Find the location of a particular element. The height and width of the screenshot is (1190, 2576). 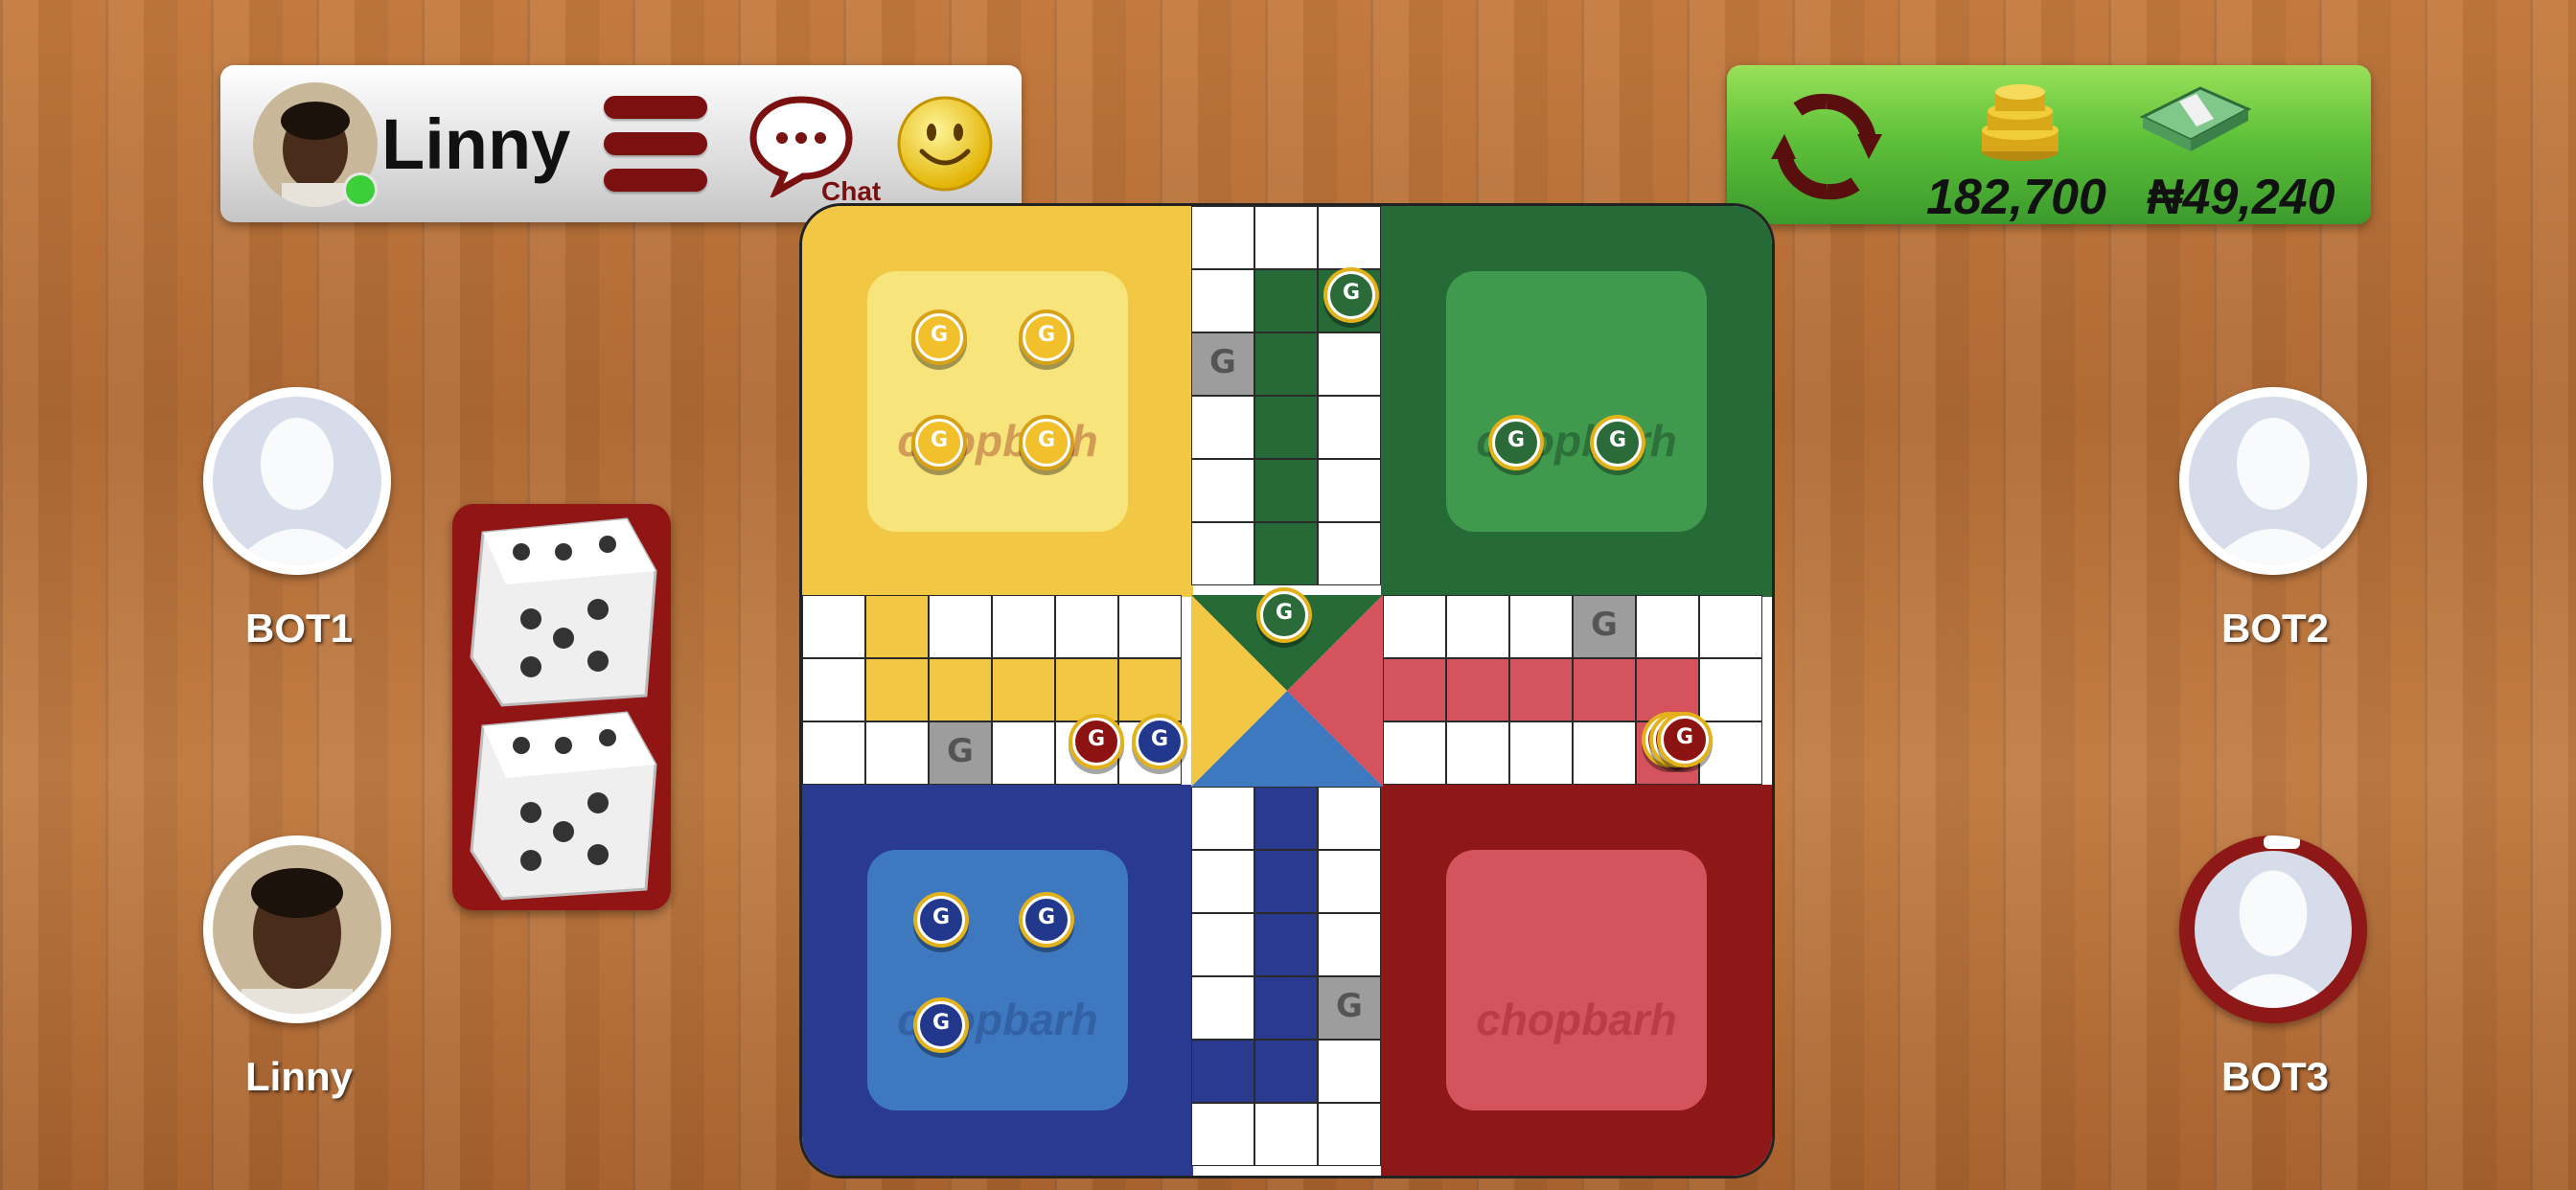

bot3-avatar is located at coordinates (2273, 929).